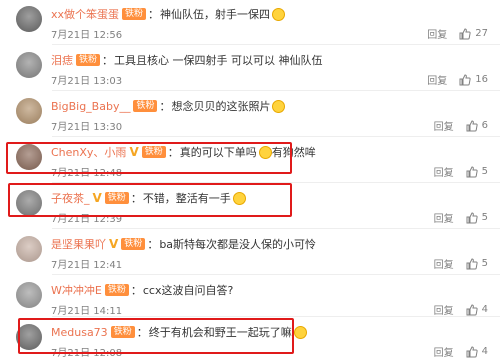 The height and width of the screenshot is (362, 500). What do you see at coordinates (78, 244) in the screenshot?
I see `username: 是坚果果吖` at bounding box center [78, 244].